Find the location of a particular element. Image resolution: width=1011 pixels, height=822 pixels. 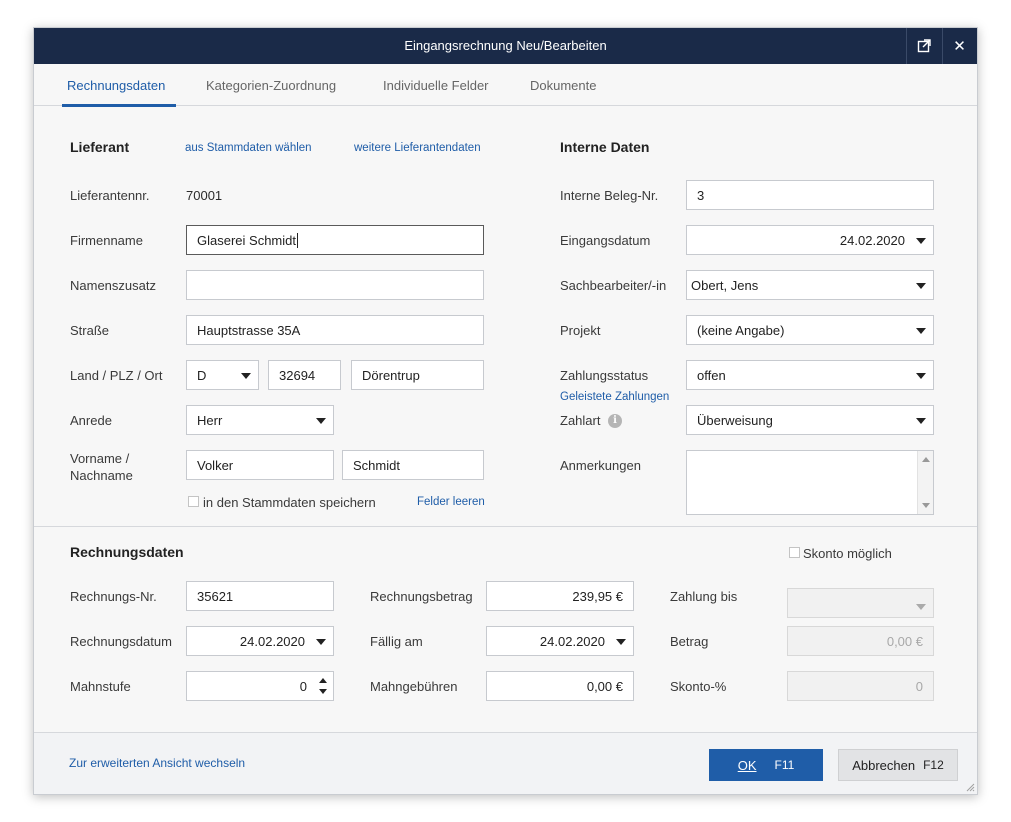

save-master-label: in den Stammdaten speichern is located at coordinates (289, 502).